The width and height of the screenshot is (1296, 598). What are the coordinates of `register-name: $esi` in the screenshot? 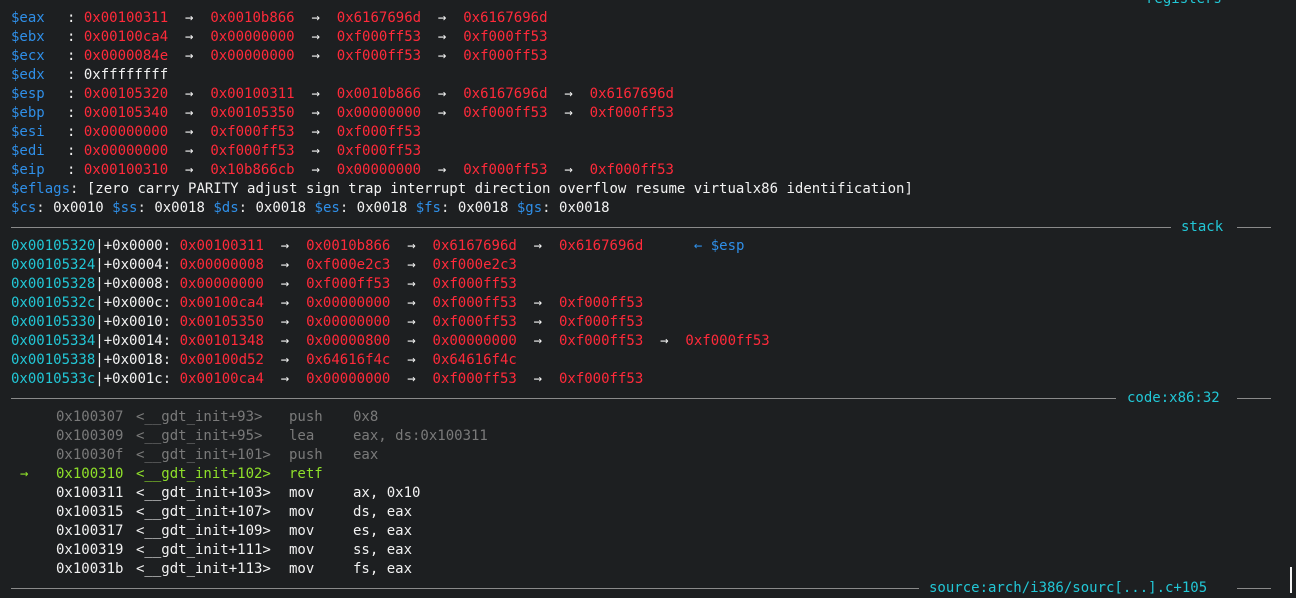 It's located at (28, 132).